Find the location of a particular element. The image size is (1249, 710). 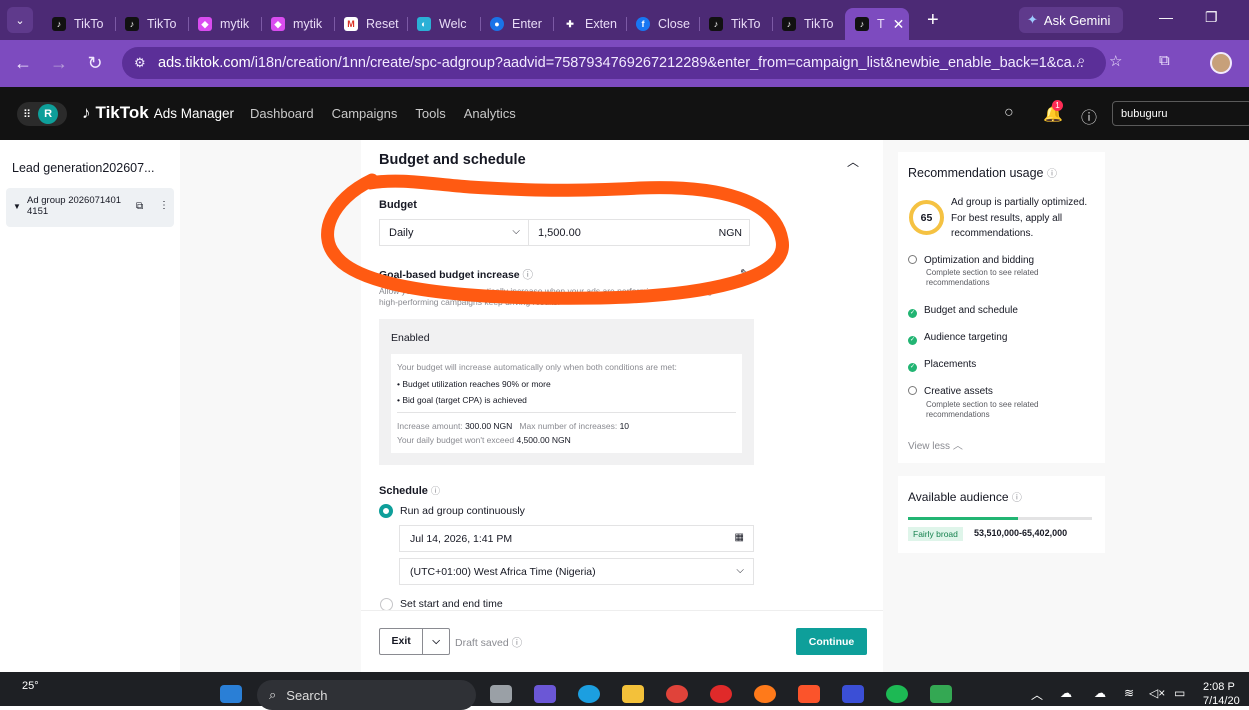

radio-continuous-label: Run ad group continuously is located at coordinates (462, 511).